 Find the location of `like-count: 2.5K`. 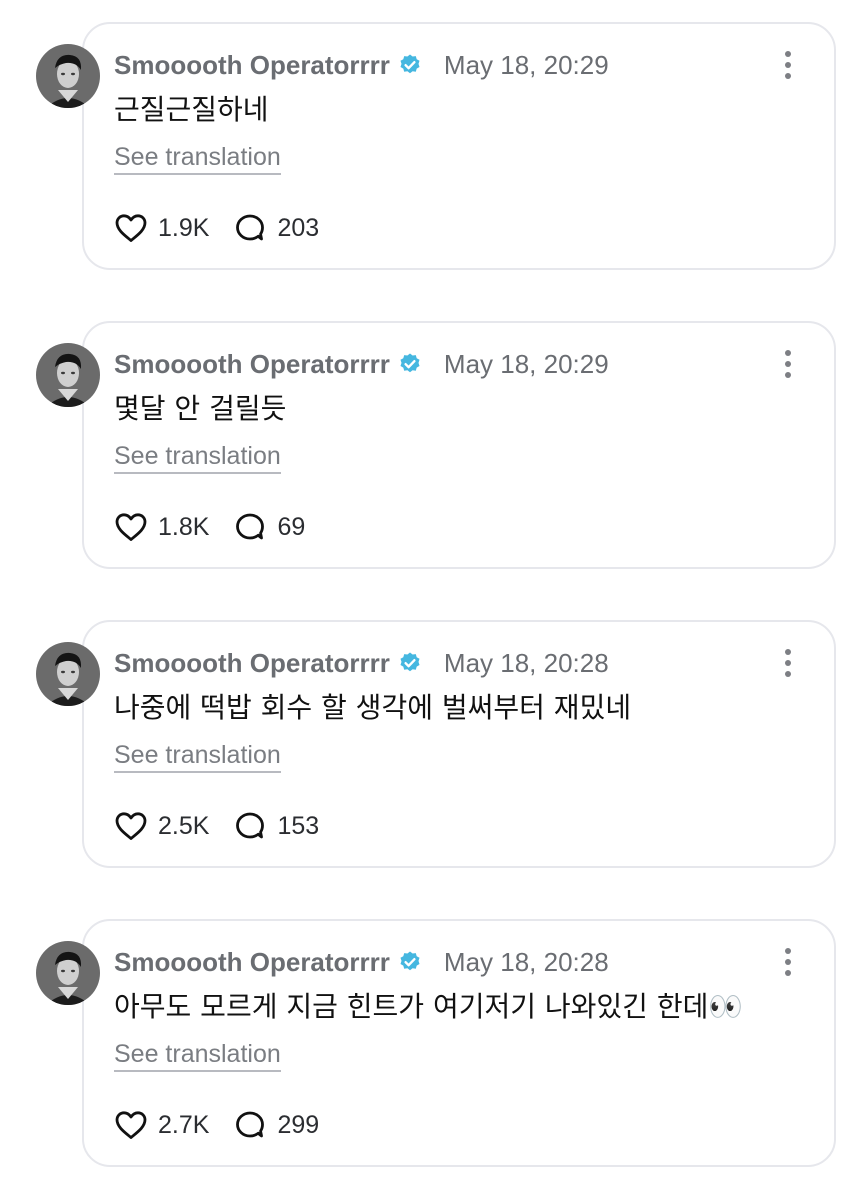

like-count: 2.5K is located at coordinates (184, 825).